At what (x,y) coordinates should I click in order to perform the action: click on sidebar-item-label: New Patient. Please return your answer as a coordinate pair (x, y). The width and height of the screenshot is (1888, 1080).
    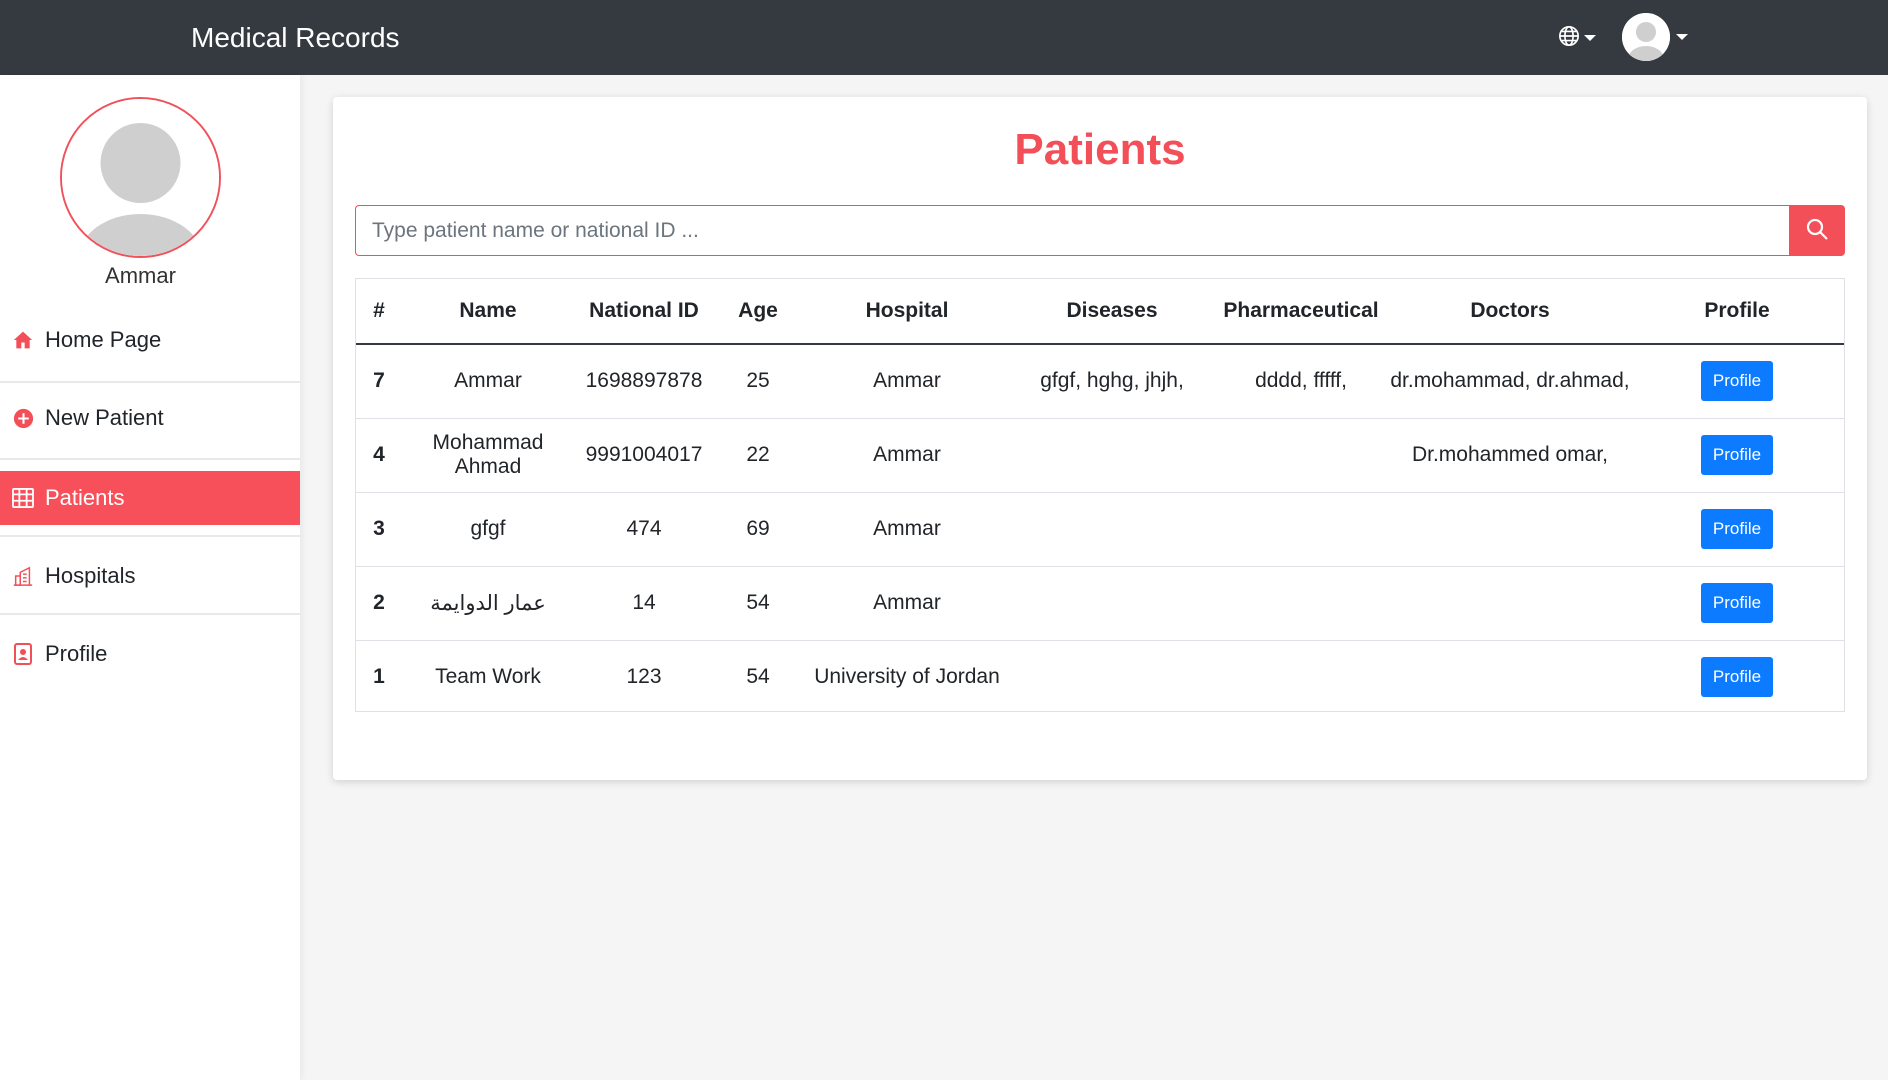
    Looking at the image, I should click on (104, 417).